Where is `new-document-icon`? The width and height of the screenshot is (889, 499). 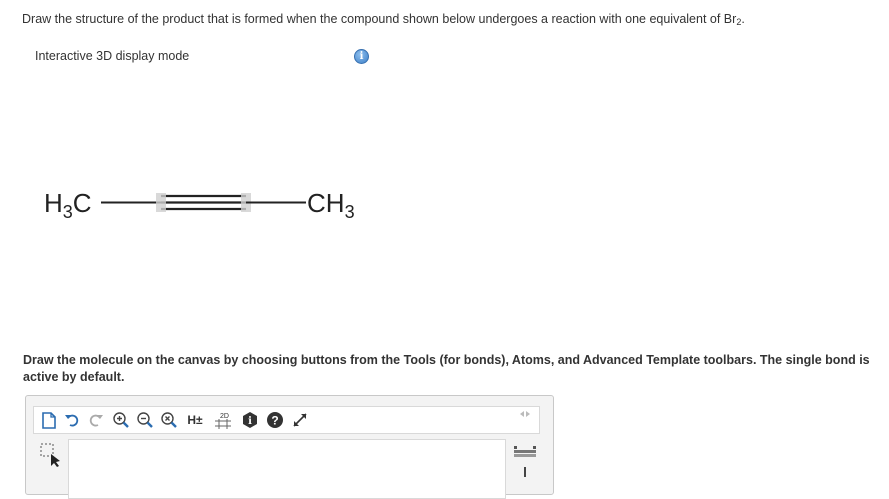 new-document-icon is located at coordinates (49, 420).